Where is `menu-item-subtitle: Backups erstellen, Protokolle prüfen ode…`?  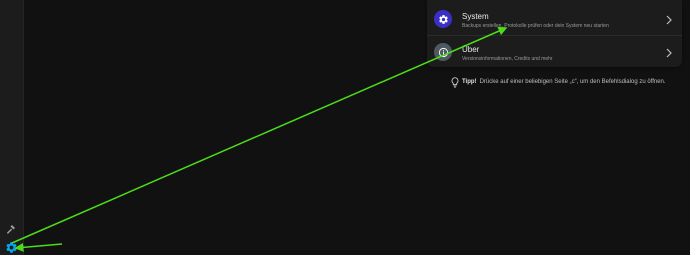 menu-item-subtitle: Backups erstellen, Protokolle prüfen ode… is located at coordinates (535, 26).